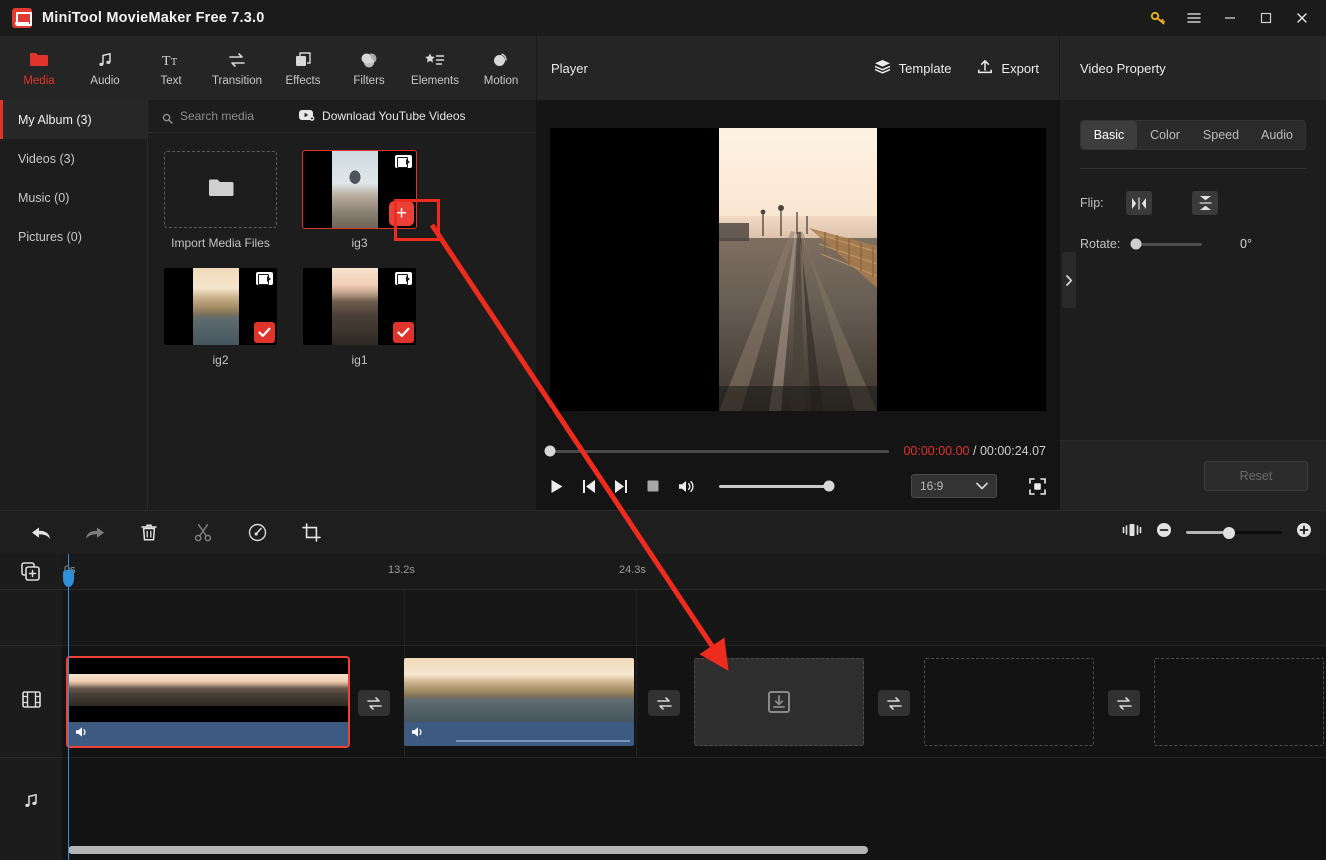 Image resolution: width=1326 pixels, height=860 pixels. I want to click on export-button: Export, so click(1008, 68).